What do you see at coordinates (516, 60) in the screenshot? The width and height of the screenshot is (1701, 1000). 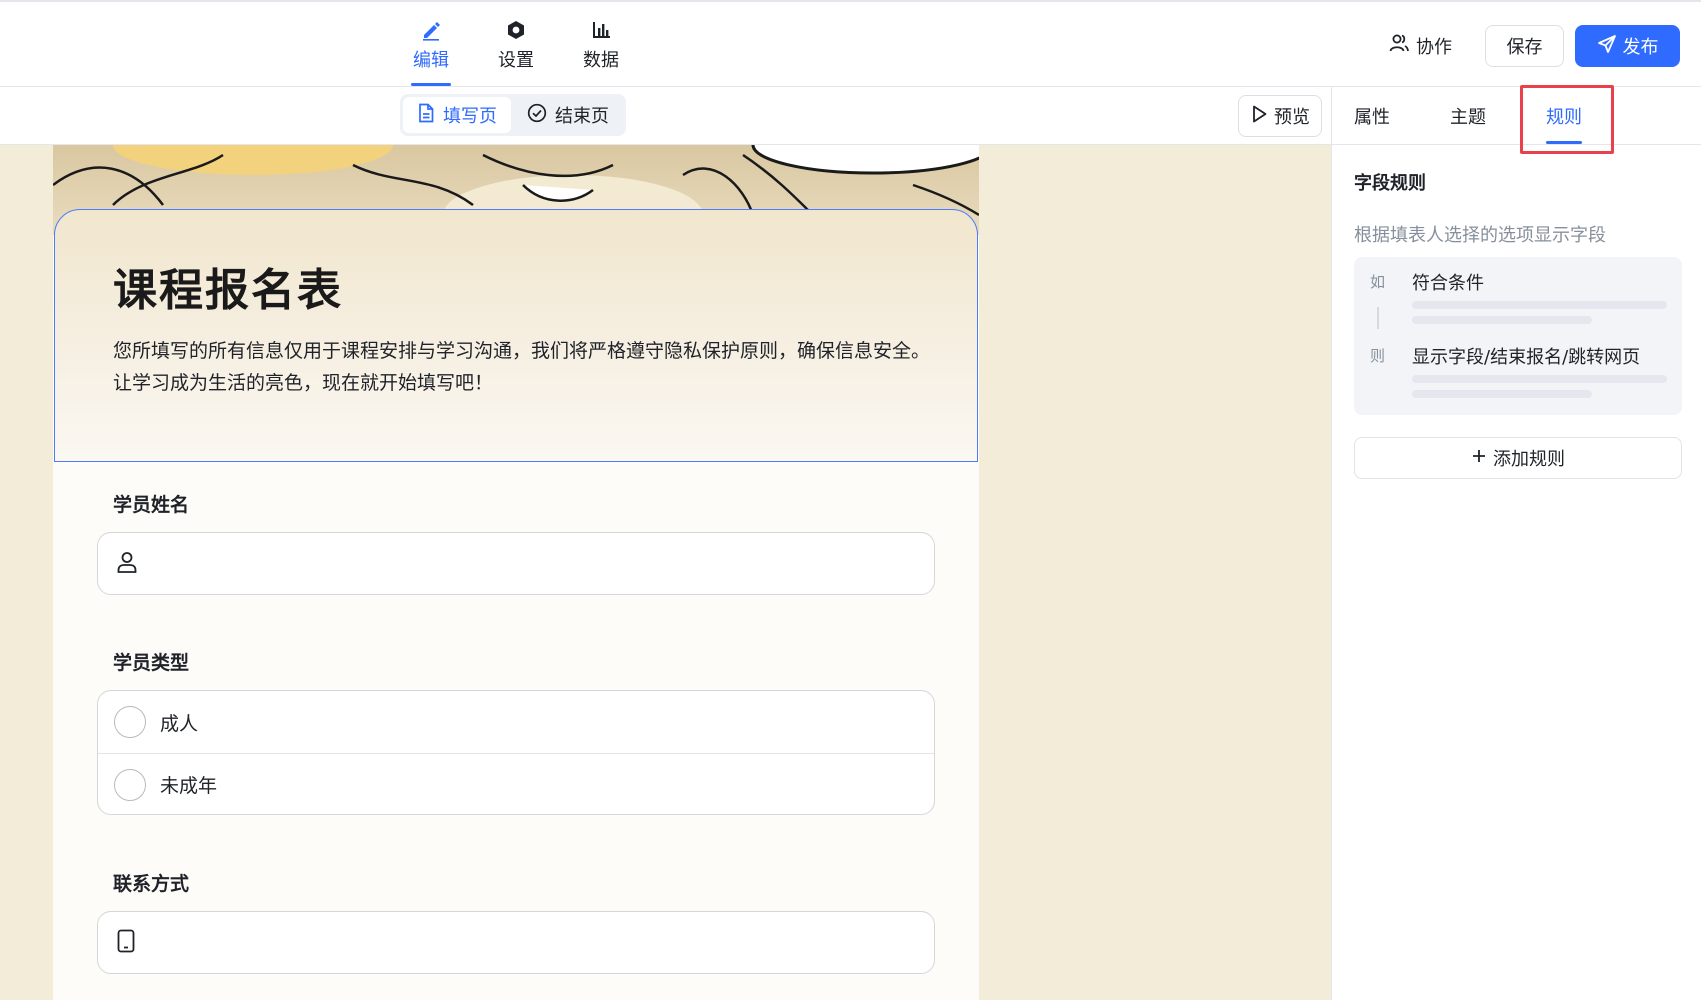 I see `tab-settings-label: 设置` at bounding box center [516, 60].